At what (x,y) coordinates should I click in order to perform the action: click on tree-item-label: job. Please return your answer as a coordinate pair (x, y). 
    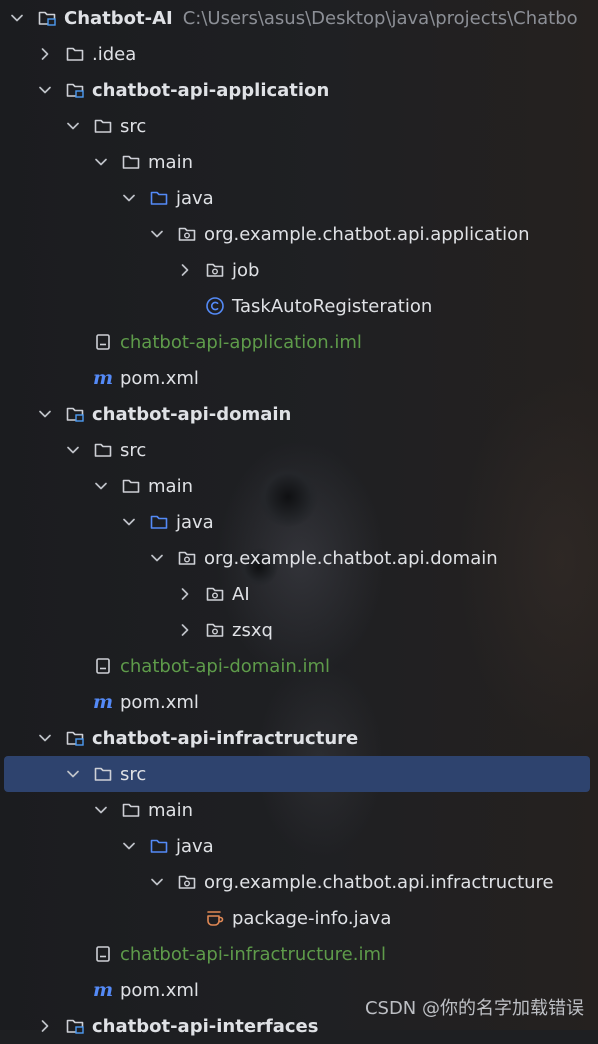
    Looking at the image, I should click on (246, 270).